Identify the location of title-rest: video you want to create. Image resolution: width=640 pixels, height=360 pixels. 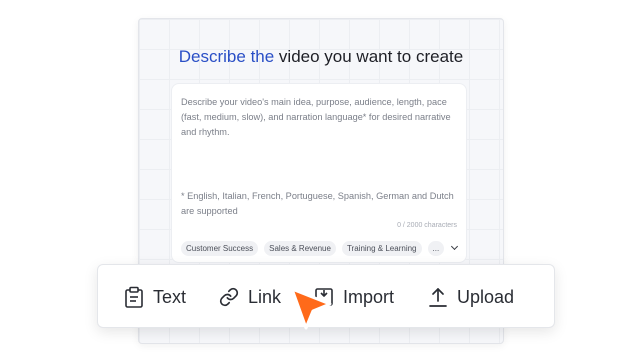
(369, 56).